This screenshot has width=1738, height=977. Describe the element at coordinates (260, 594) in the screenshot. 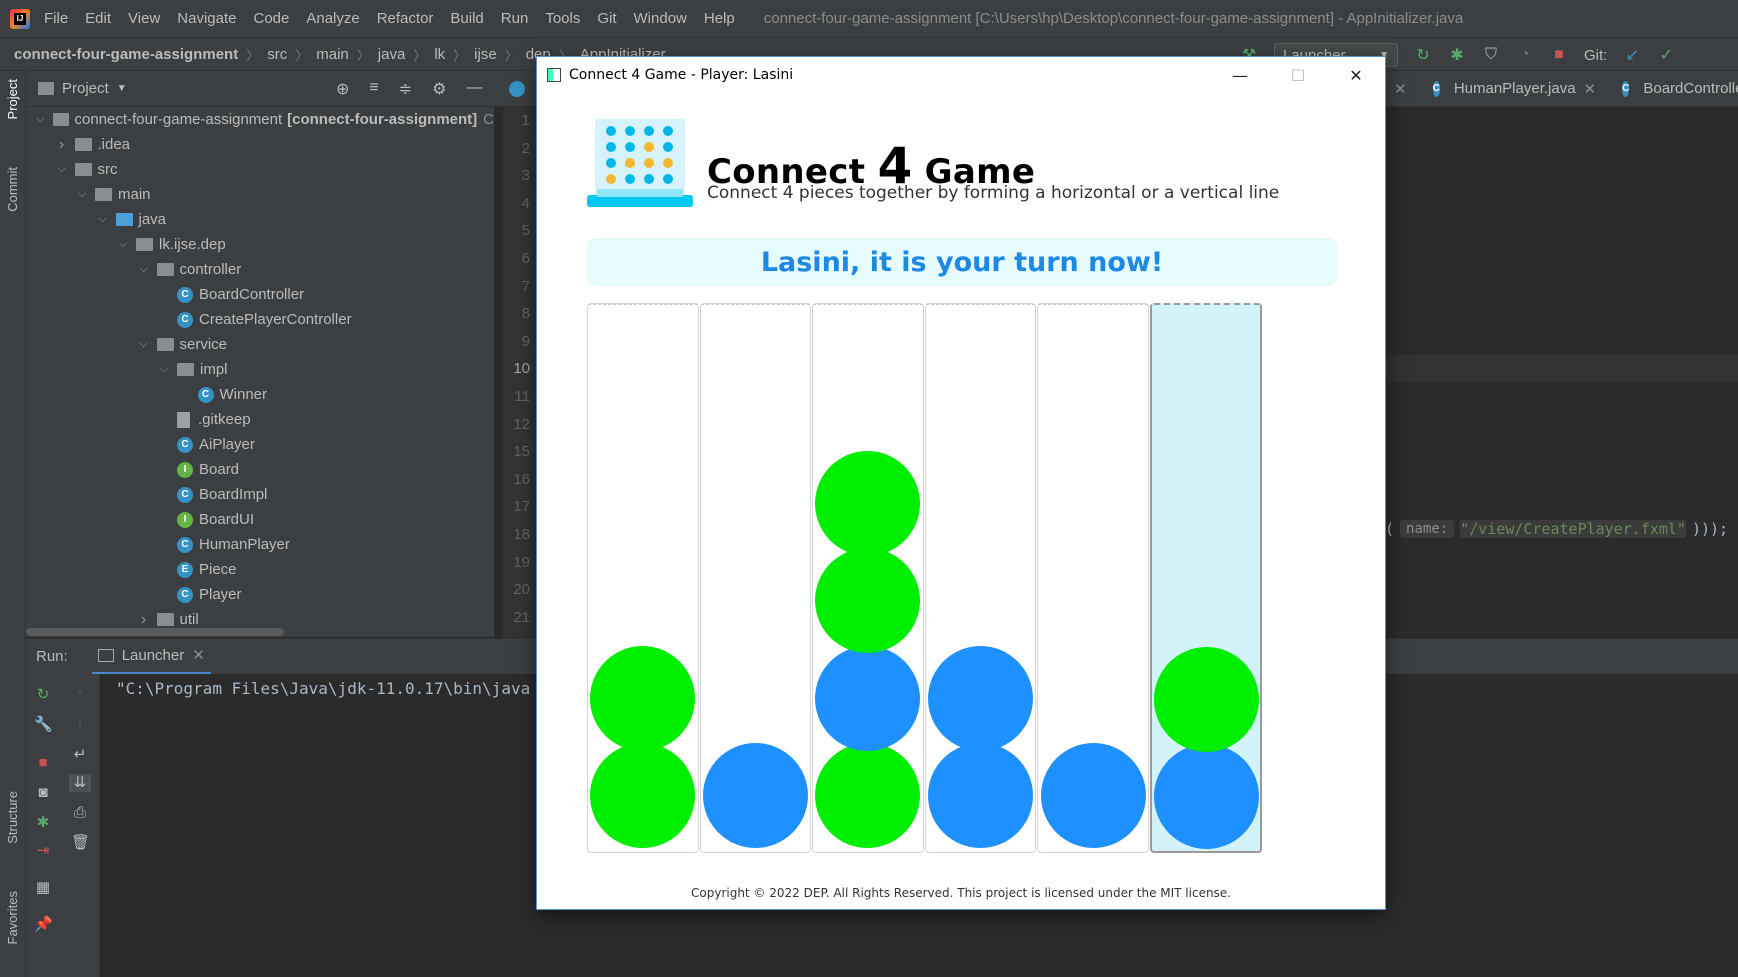

I see `tree-item: C Player` at that location.